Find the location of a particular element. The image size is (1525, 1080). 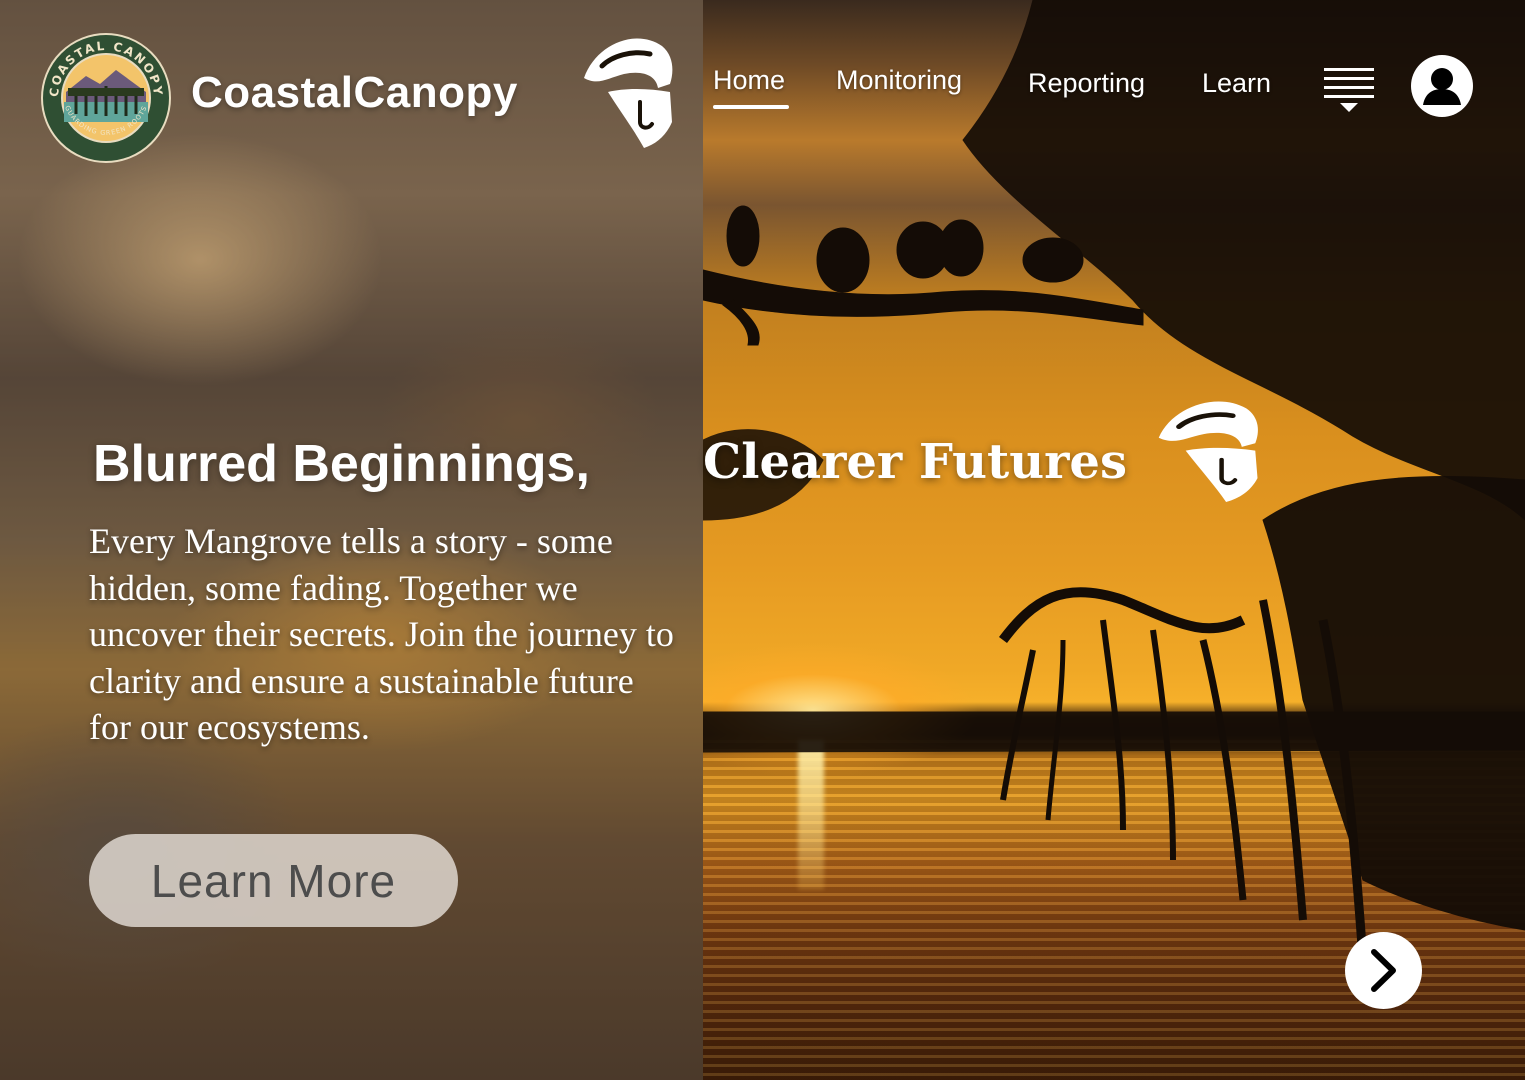

chevron-right-icon is located at coordinates (1383, 970).